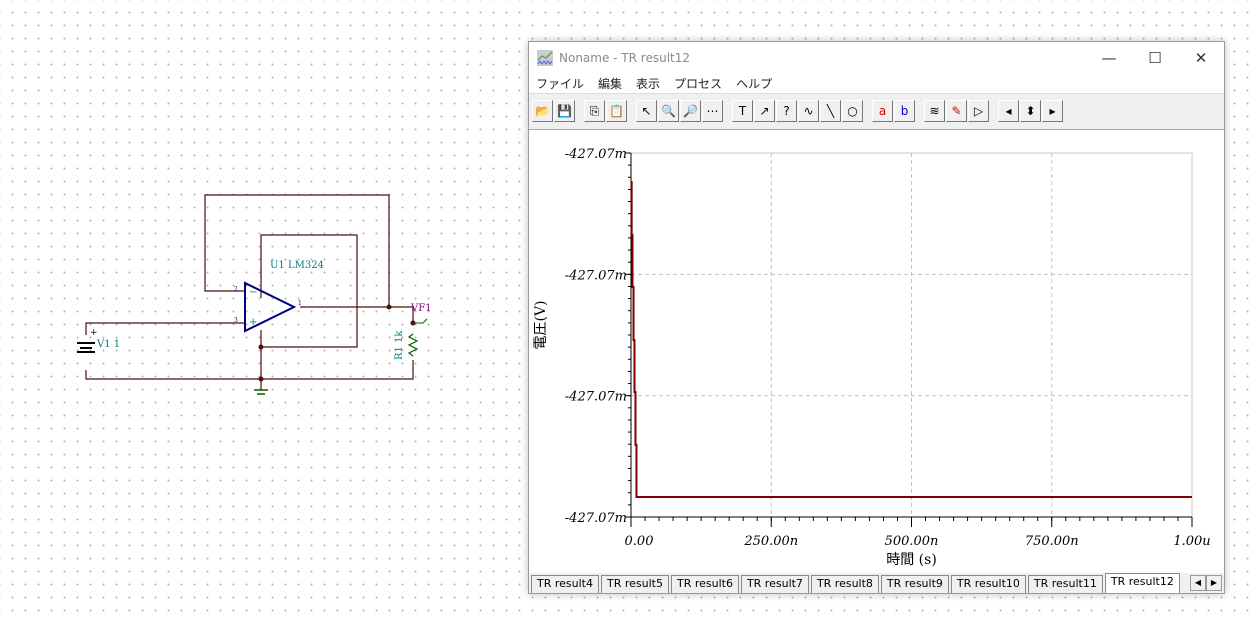 This screenshot has width=1254, height=620. I want to click on tab-scroll: ◀ ▶, so click(1206, 583).